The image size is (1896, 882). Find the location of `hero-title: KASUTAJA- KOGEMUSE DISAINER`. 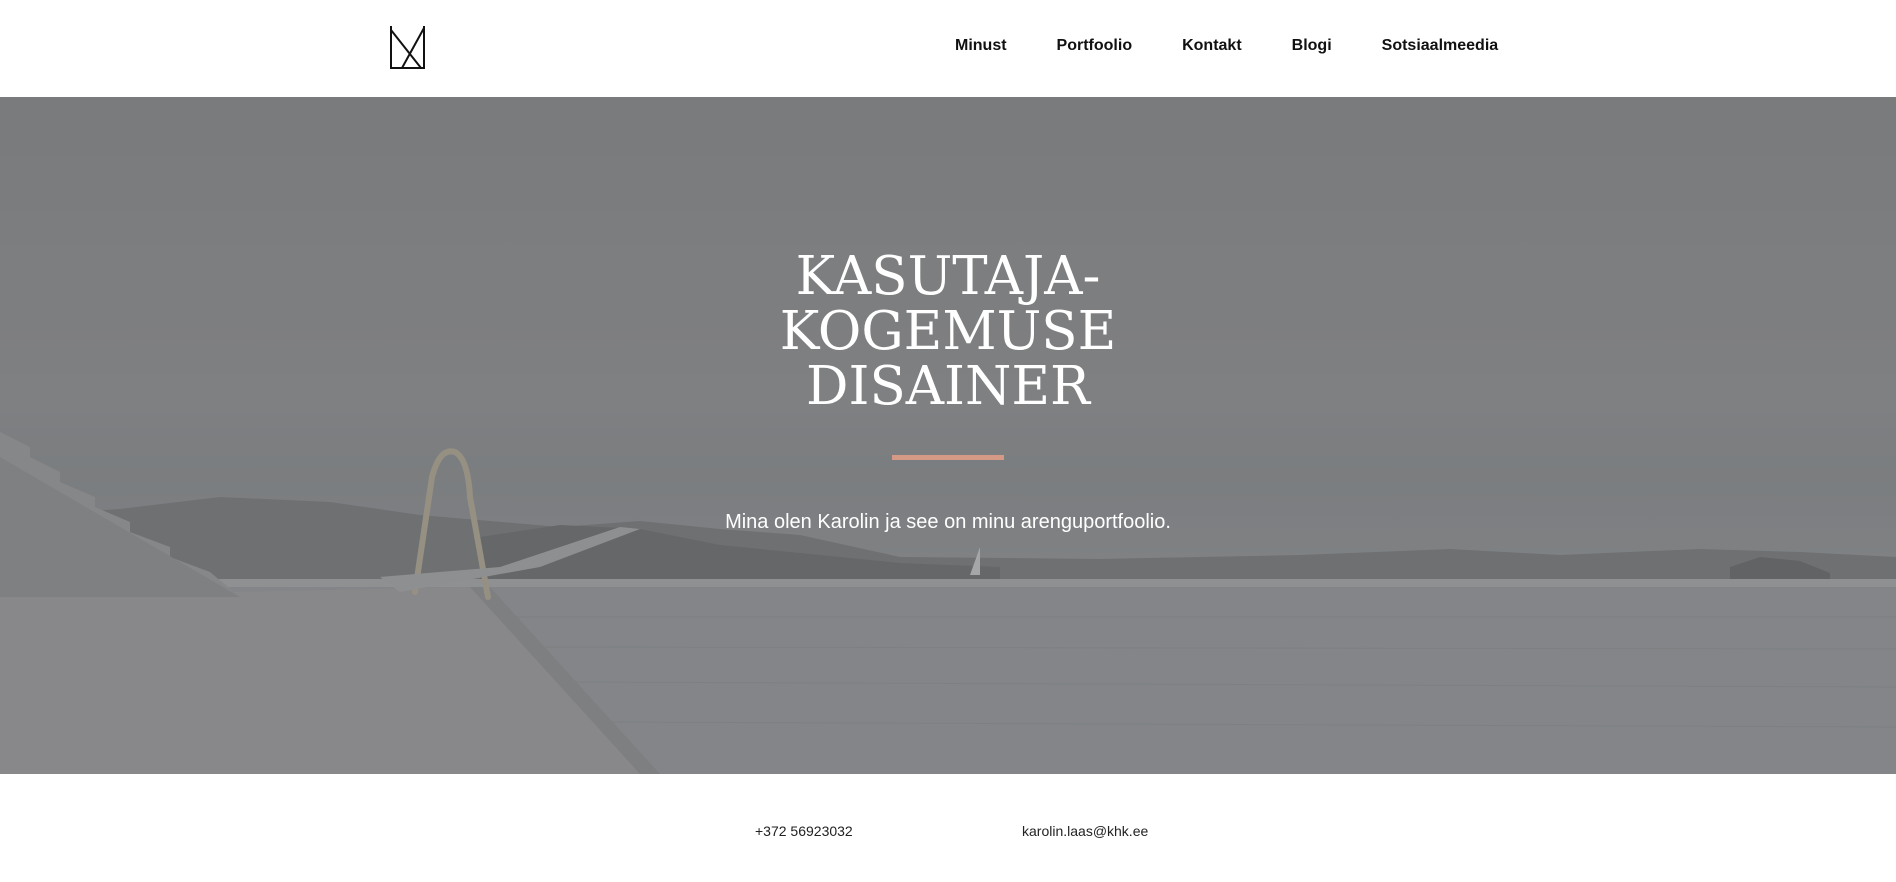

hero-title: KASUTAJA- KOGEMUSE DISAINER is located at coordinates (948, 331).